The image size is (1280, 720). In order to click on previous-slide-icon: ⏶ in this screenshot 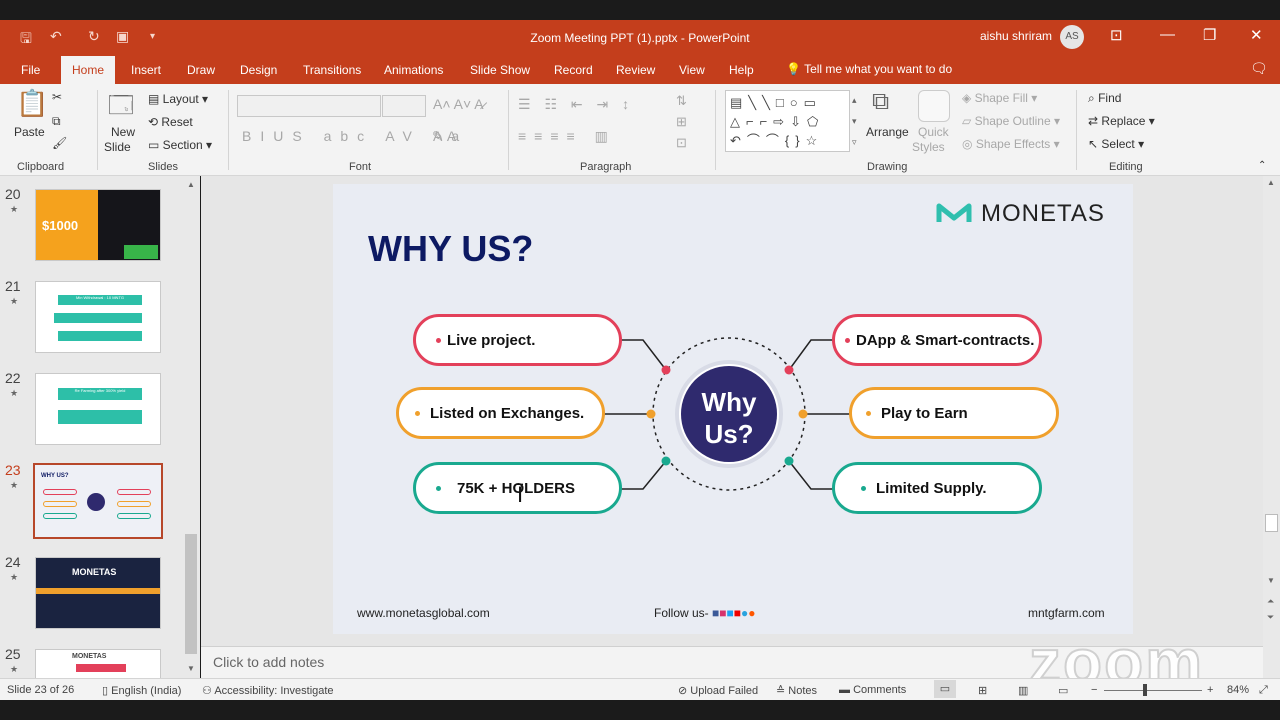, I will do `click(1270, 601)`.